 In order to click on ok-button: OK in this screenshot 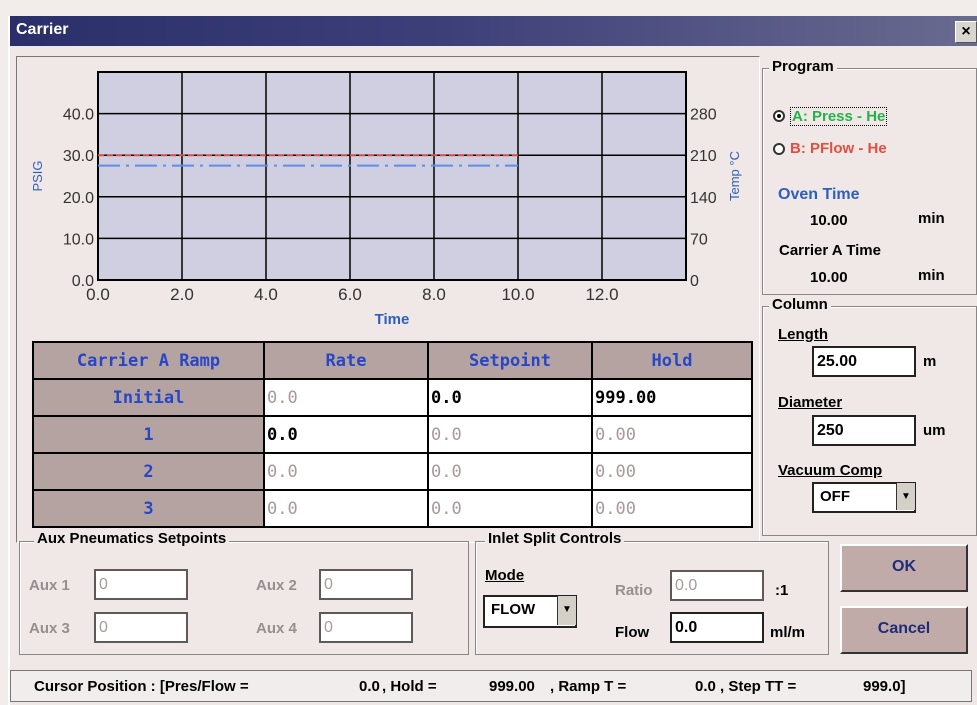, I will do `click(904, 568)`.